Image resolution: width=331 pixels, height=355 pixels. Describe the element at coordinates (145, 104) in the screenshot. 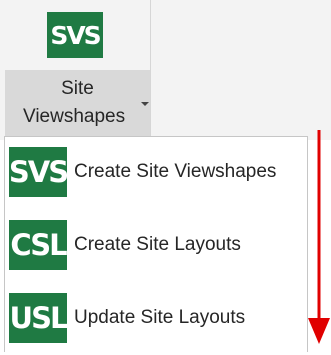

I see `caret-down-icon` at that location.